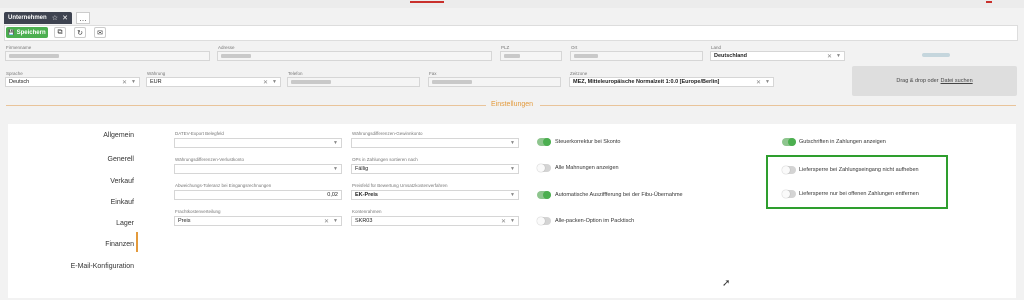 The width and height of the screenshot is (1024, 300). What do you see at coordinates (636, 56) in the screenshot?
I see `city-input` at bounding box center [636, 56].